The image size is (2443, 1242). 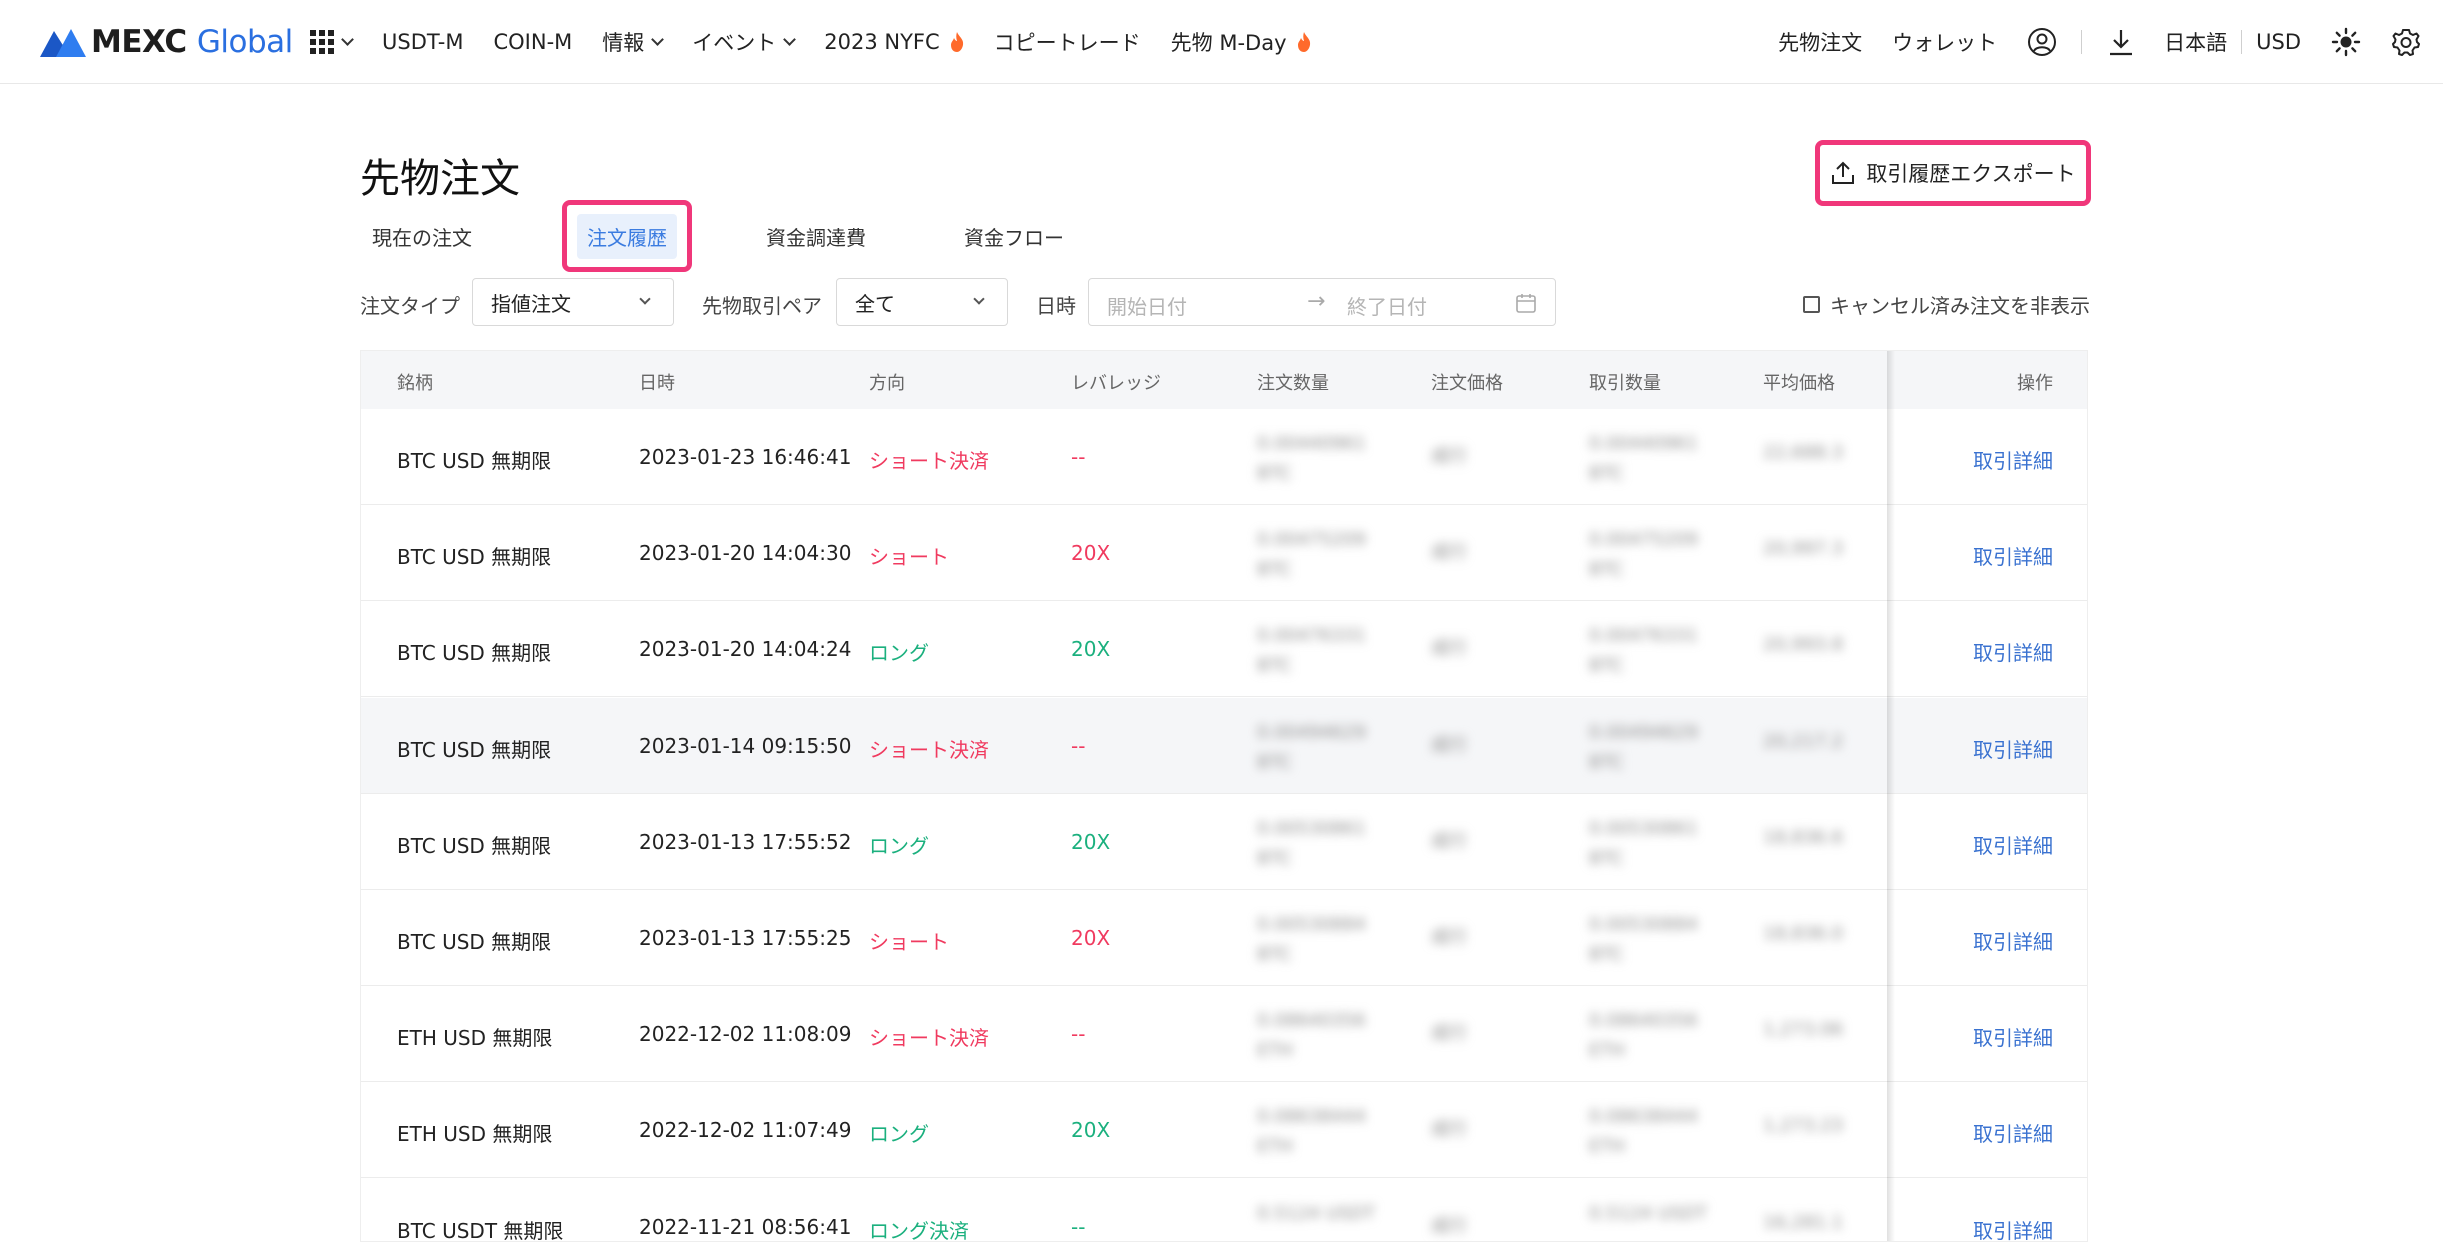 What do you see at coordinates (1014, 236) in the screenshot?
I see `tab-fund-flow: 資金フロー` at bounding box center [1014, 236].